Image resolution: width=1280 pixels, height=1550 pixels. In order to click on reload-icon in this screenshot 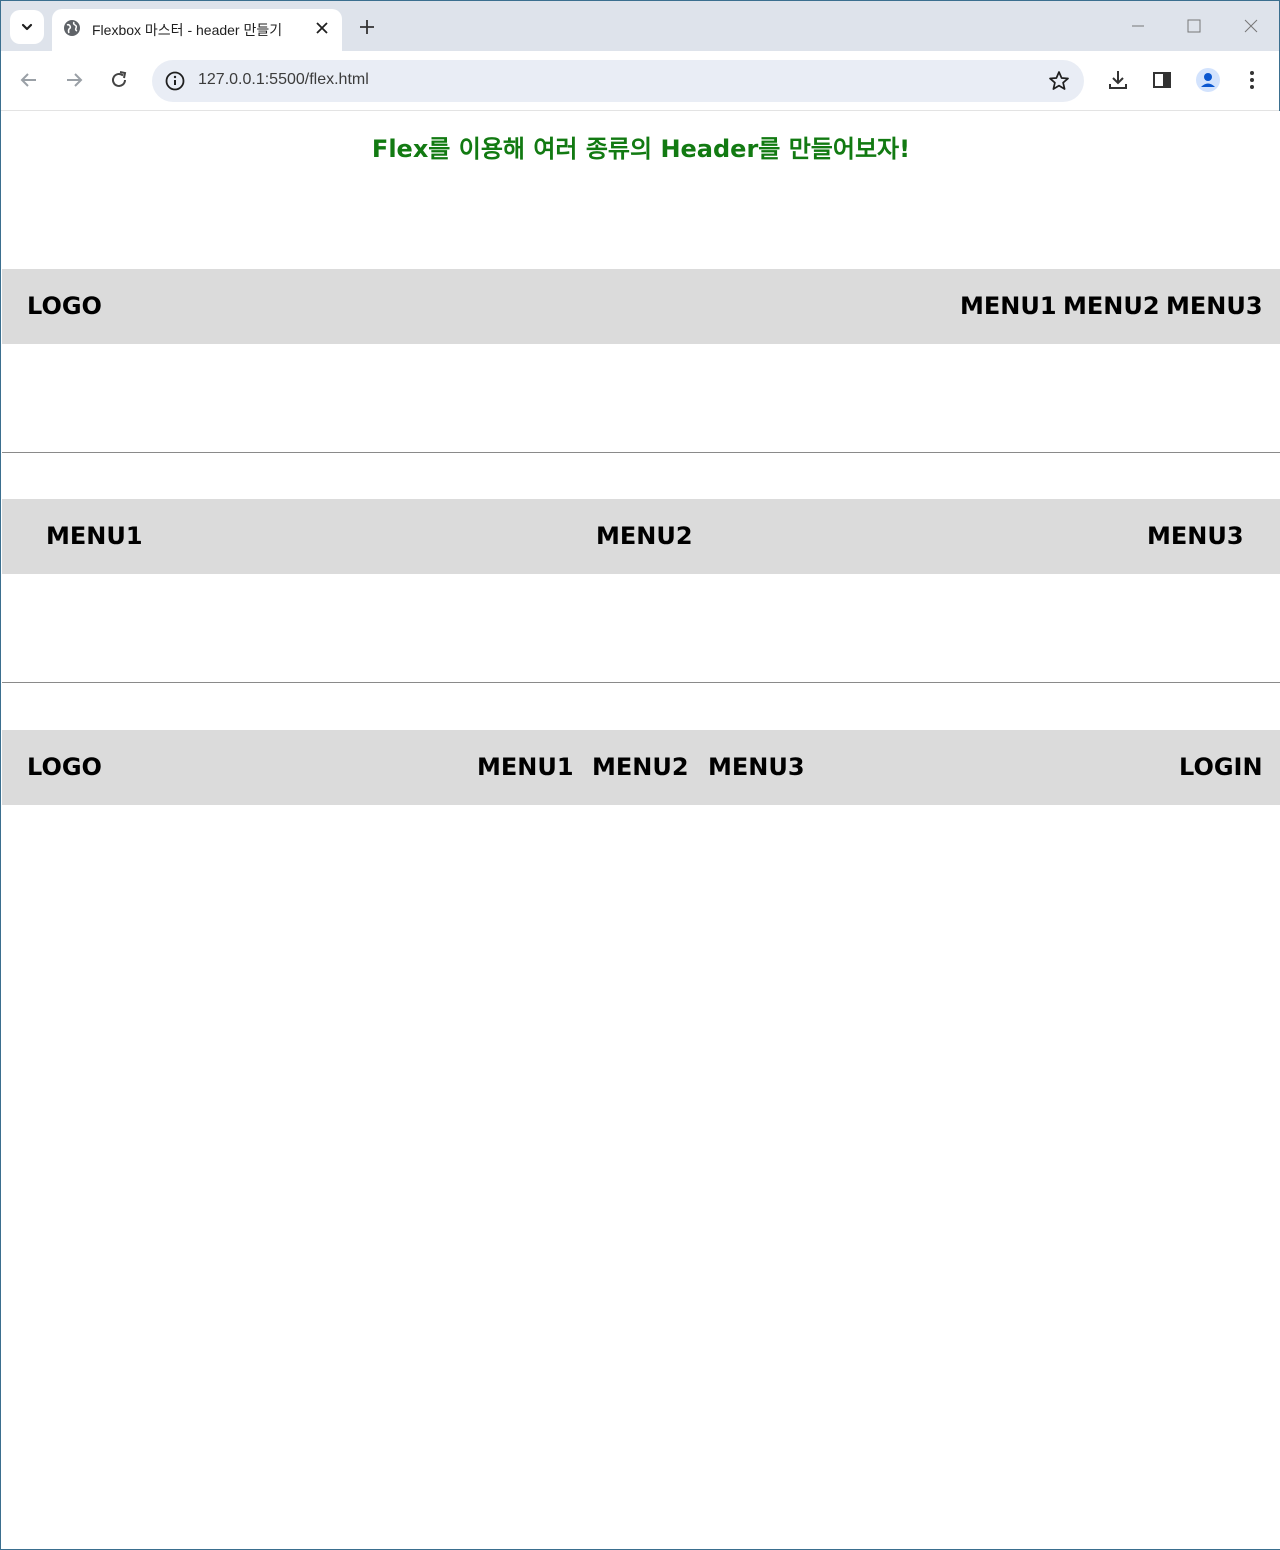, I will do `click(119, 79)`.